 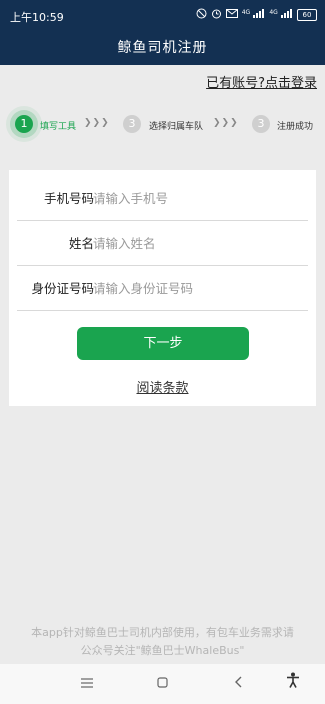 What do you see at coordinates (198, 198) in the screenshot?
I see `phone-input` at bounding box center [198, 198].